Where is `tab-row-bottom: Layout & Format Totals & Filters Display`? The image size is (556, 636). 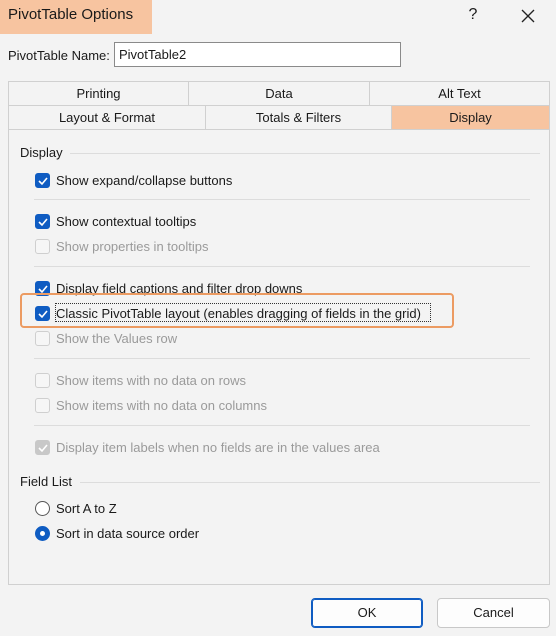 tab-row-bottom: Layout & Format Totals & Filters Display is located at coordinates (279, 117).